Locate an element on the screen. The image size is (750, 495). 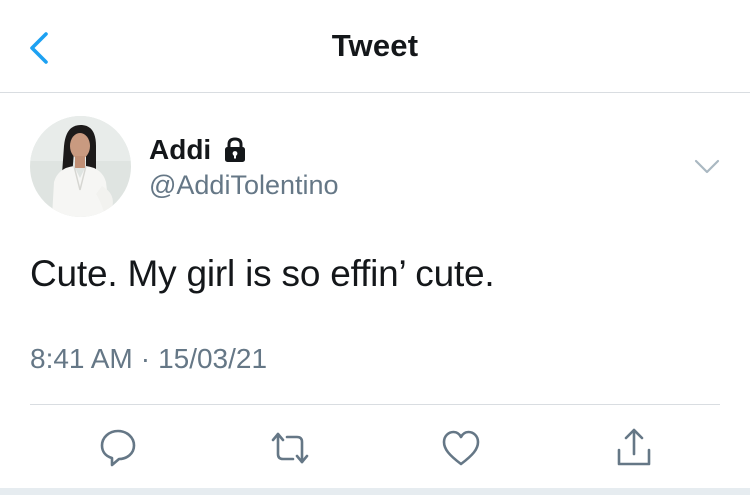
author-name-row: Addi is located at coordinates (199, 150).